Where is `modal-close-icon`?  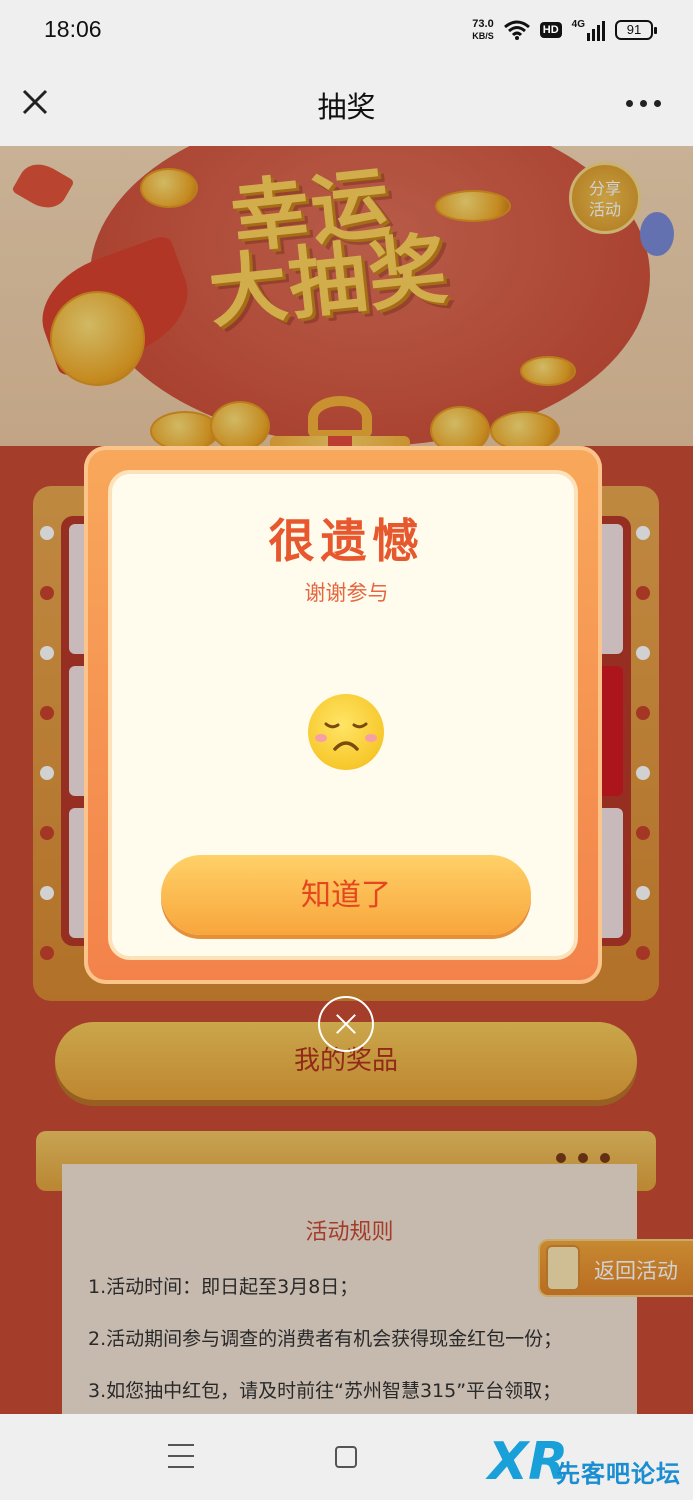 modal-close-icon is located at coordinates (346, 1024).